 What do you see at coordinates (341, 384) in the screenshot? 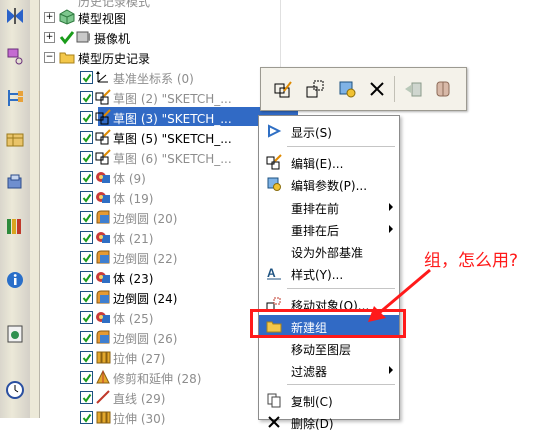
I see `menu-separator` at bounding box center [341, 384].